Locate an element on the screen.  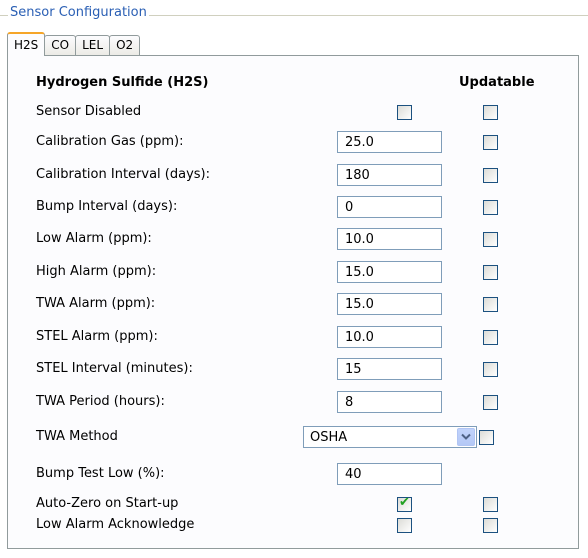
updatable-header: Updatable is located at coordinates (497, 82).